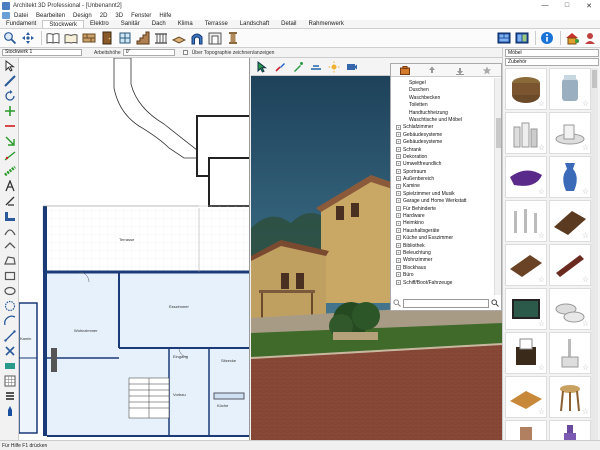 The image size is (600, 450). Describe the element at coordinates (9, 95) in the screenshot. I see `rotate-icon` at that location.